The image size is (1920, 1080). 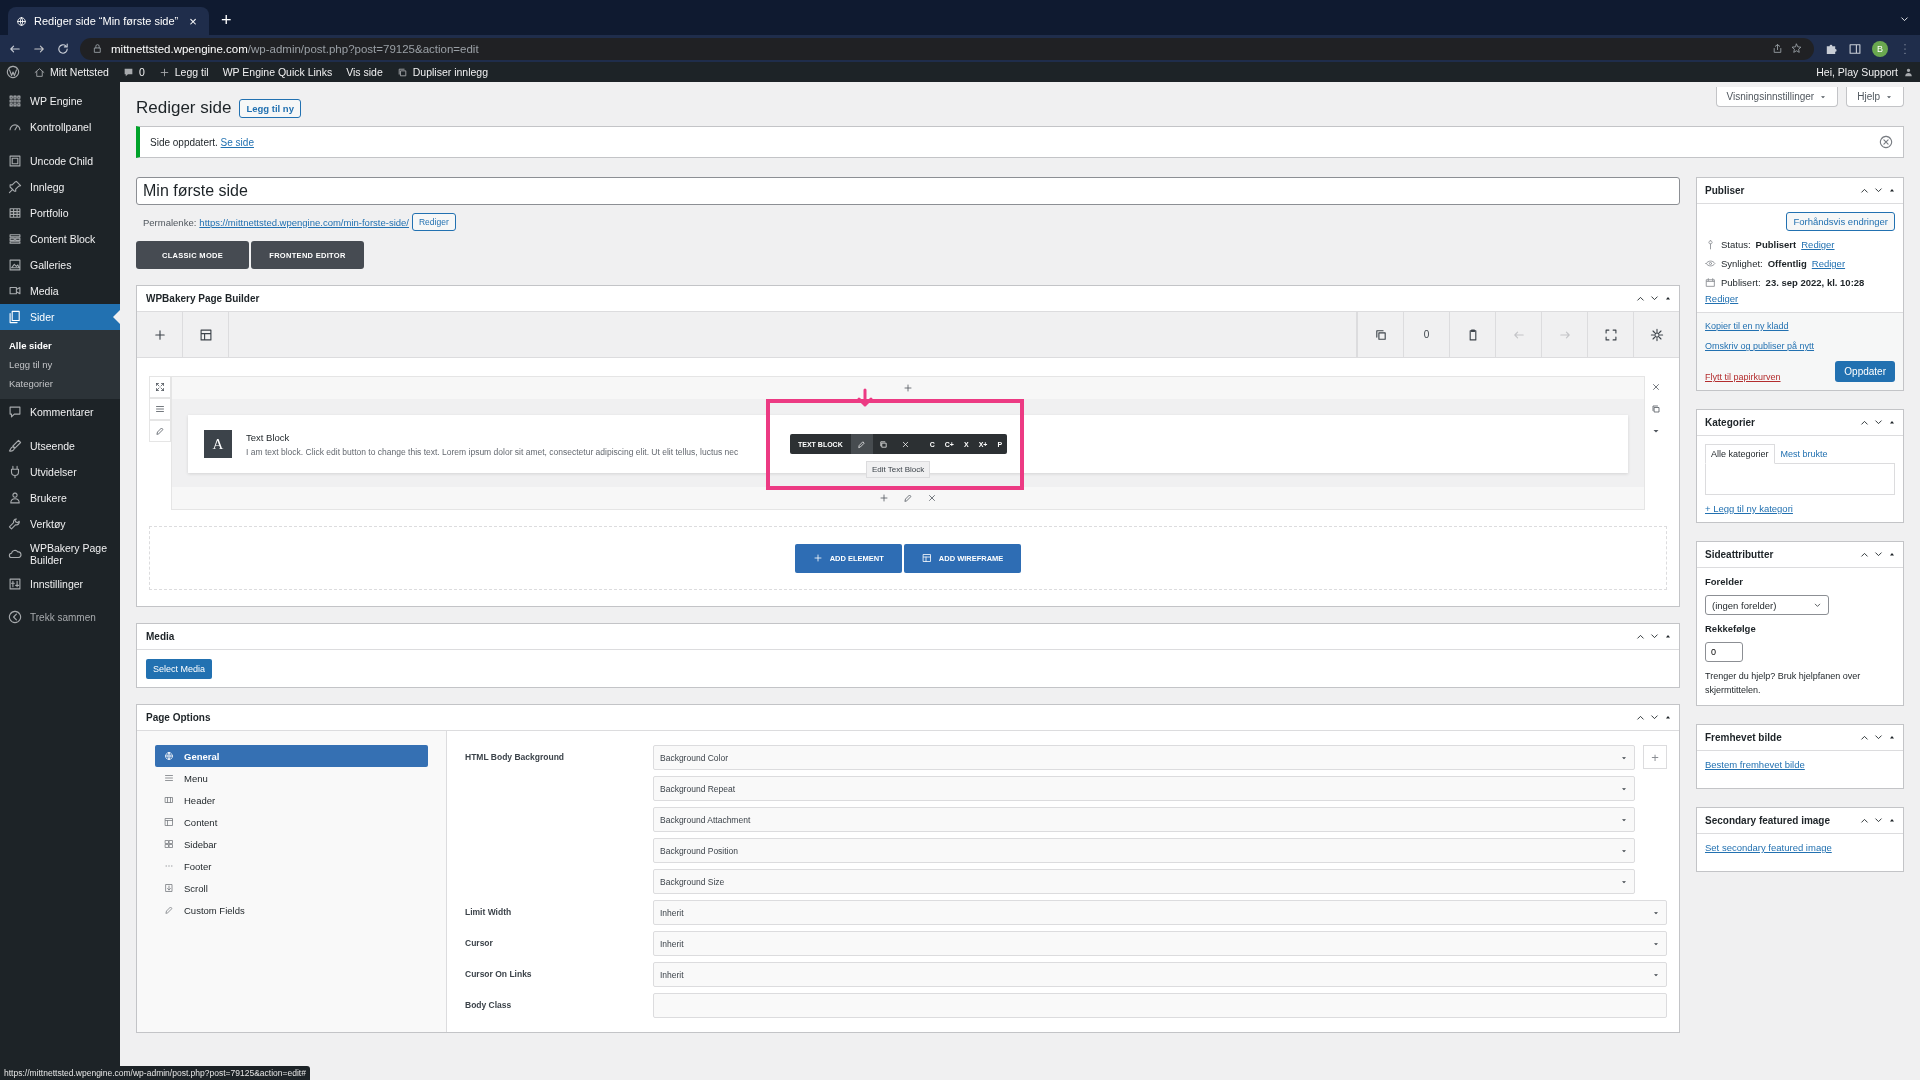 What do you see at coordinates (1875, 97) in the screenshot?
I see `screen-tab-button: Hjelp` at bounding box center [1875, 97].